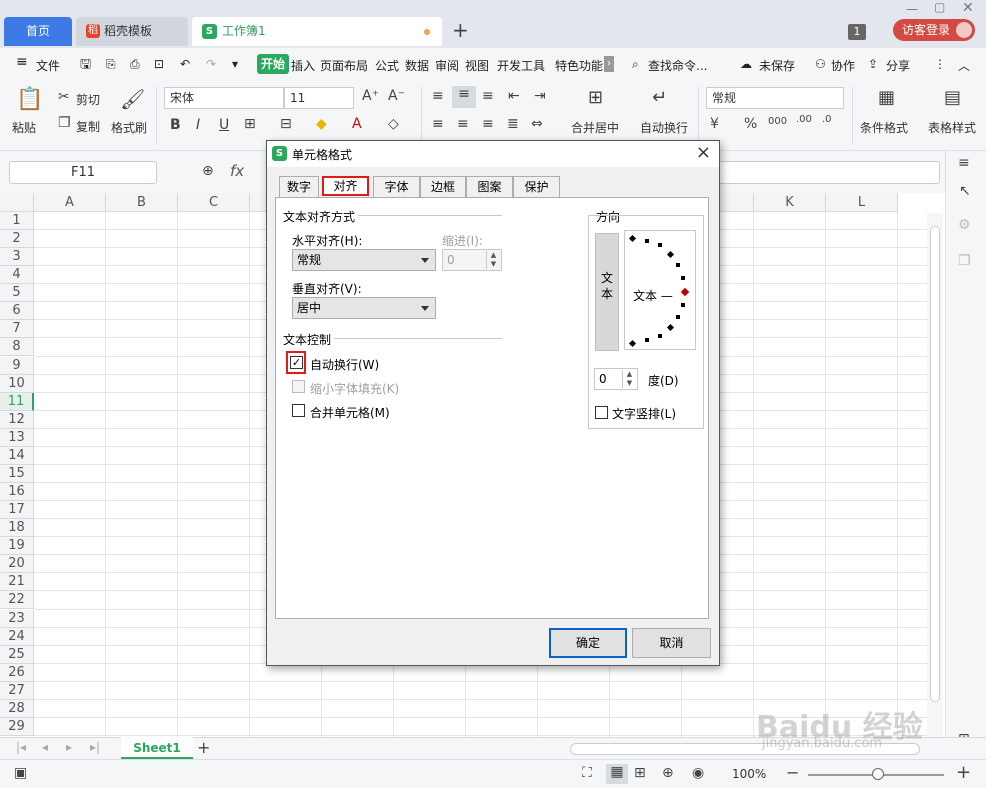 The height and width of the screenshot is (788, 986). What do you see at coordinates (286, 124) in the screenshot?
I see `fill-style-icon: ⊟` at bounding box center [286, 124].